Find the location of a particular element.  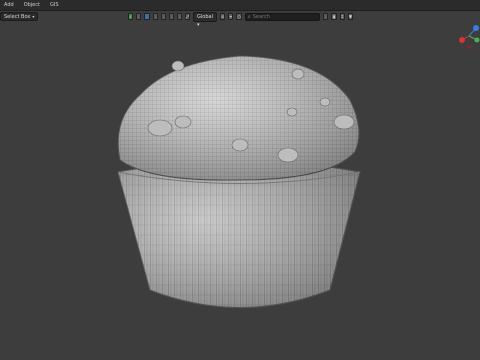

bookmark-icon: ▮ is located at coordinates (334, 16).